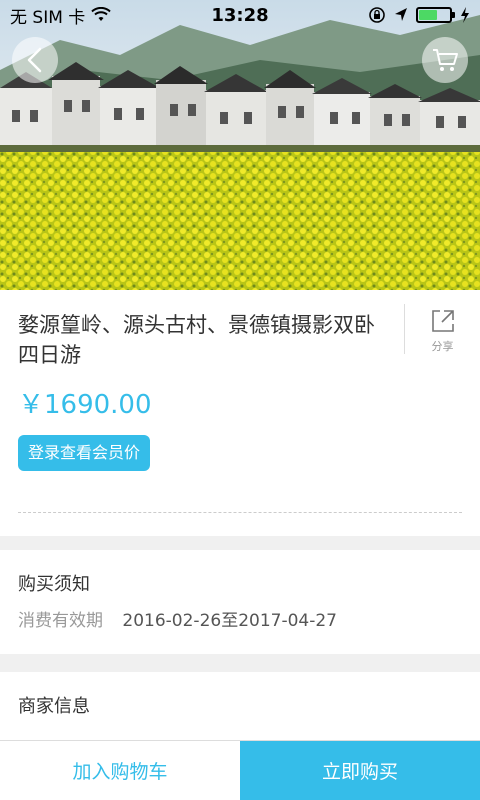 The image size is (480, 800). I want to click on product-price: ￥1690.00, so click(85, 405).